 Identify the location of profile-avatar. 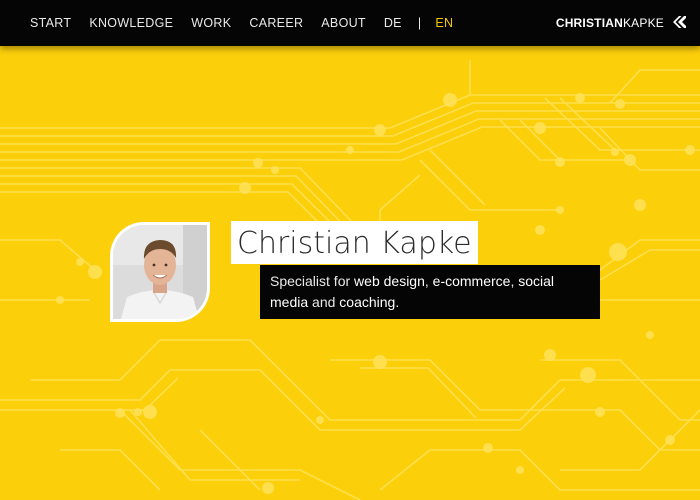
(160, 272).